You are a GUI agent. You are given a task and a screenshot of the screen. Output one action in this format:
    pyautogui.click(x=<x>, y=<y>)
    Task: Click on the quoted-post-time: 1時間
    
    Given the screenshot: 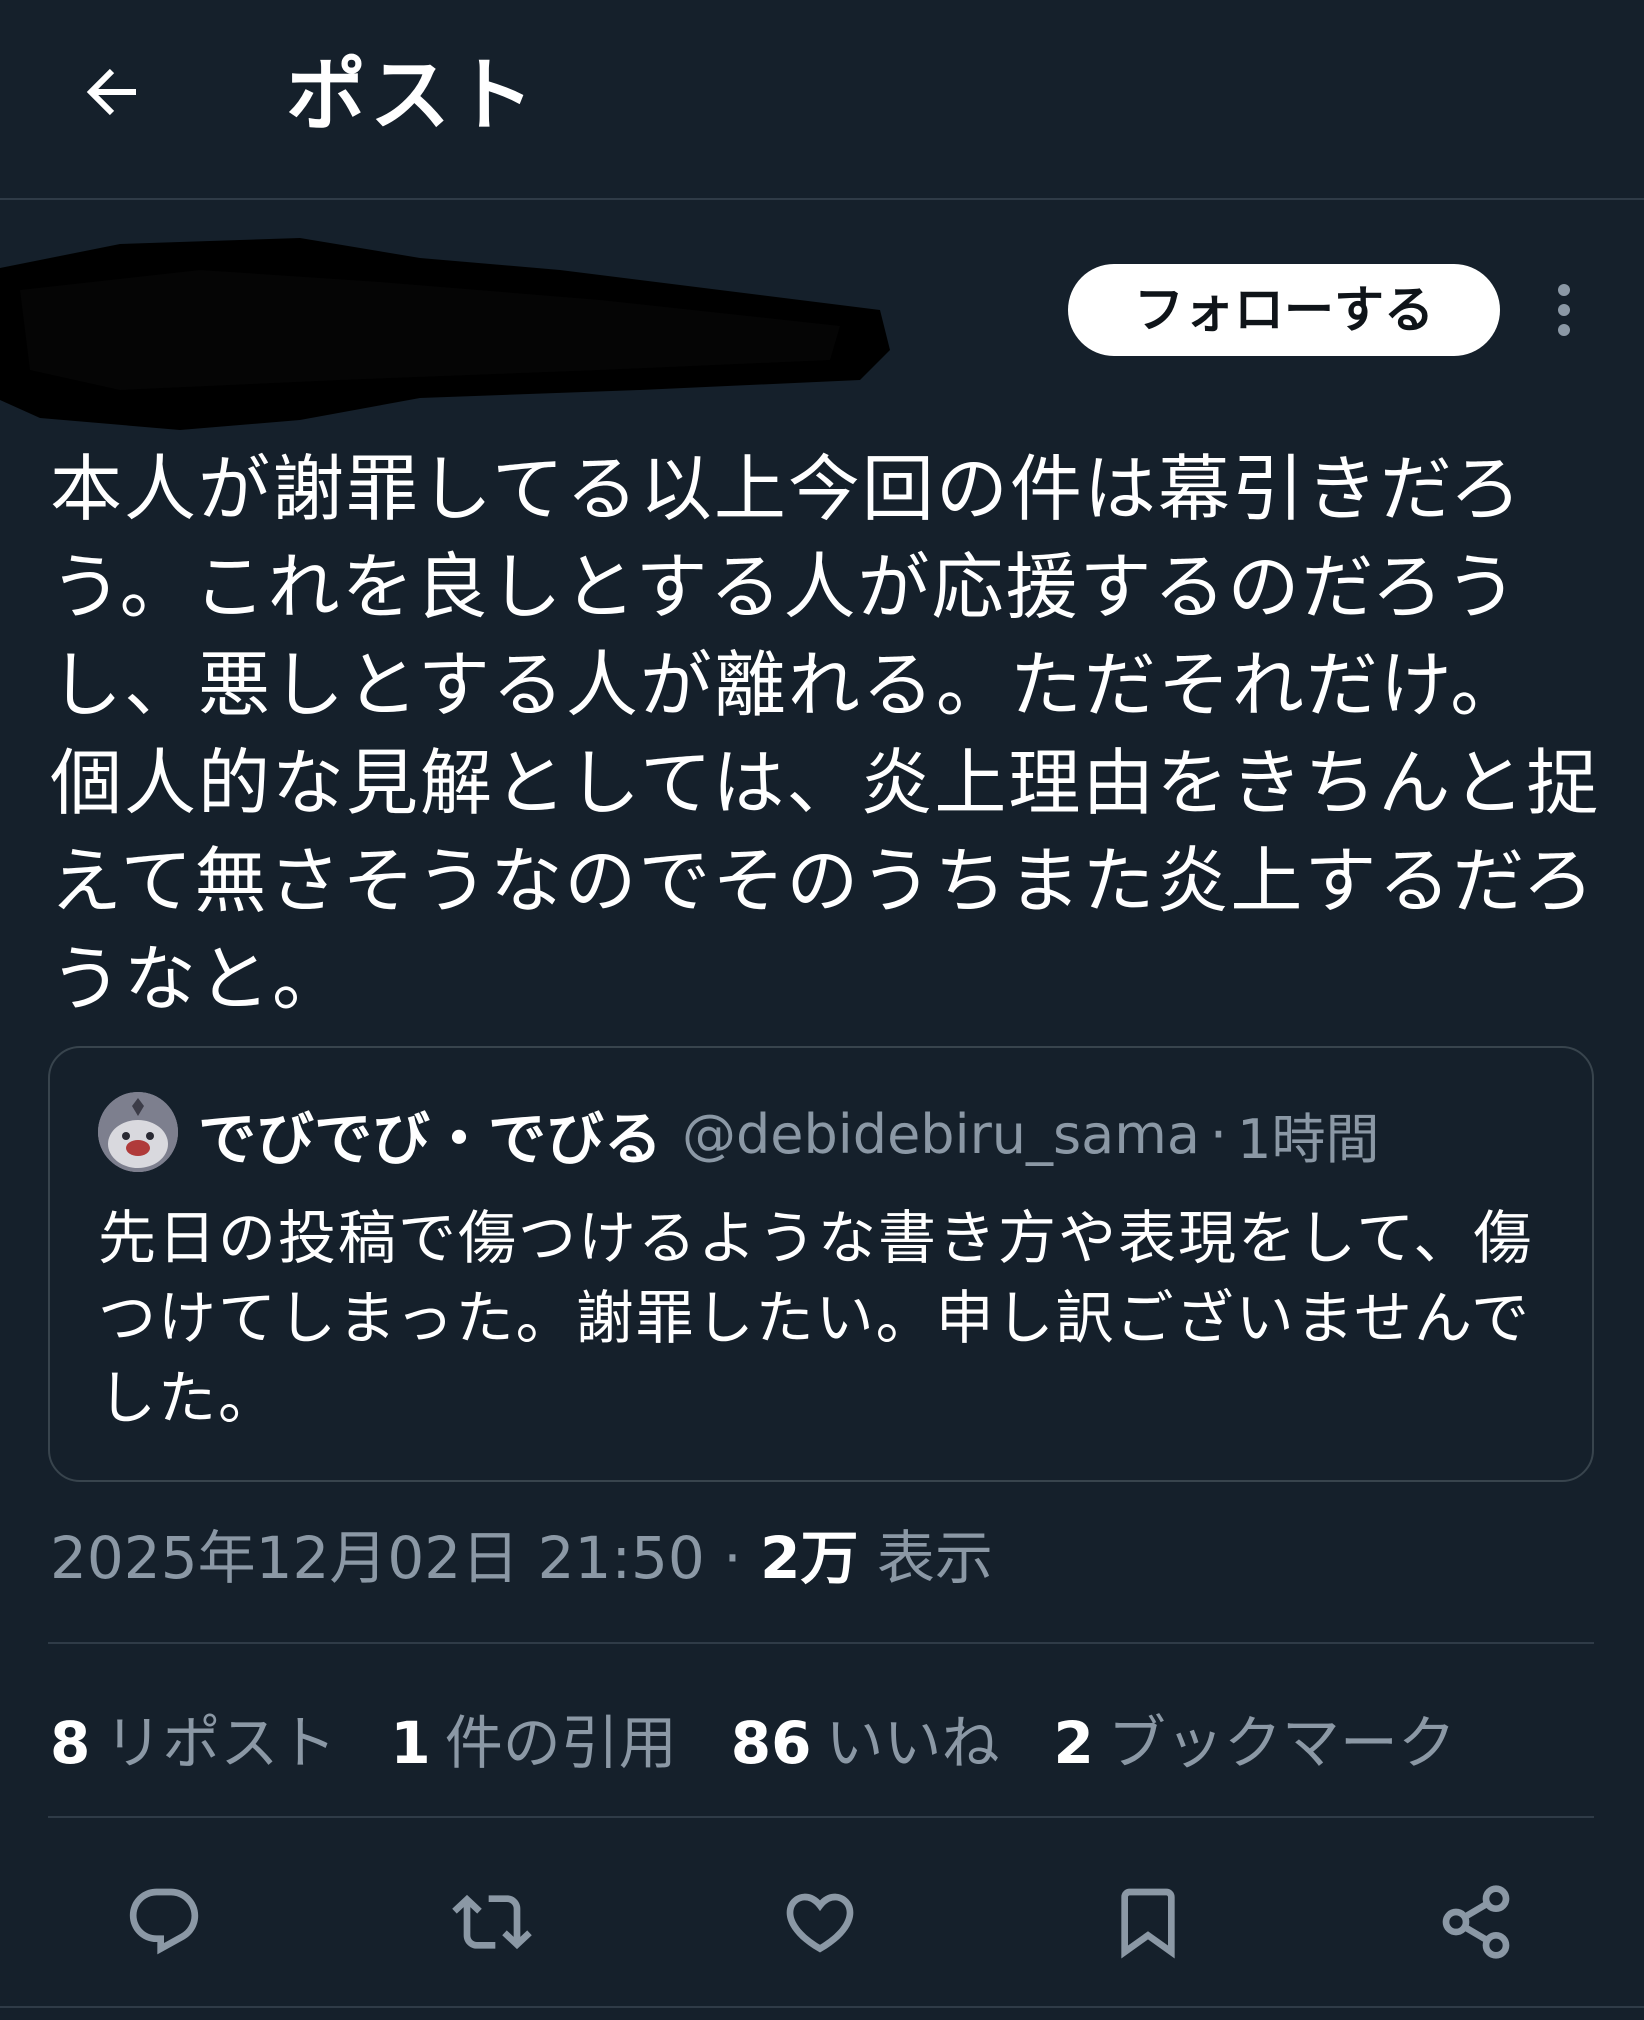 What is the action you would take?
    pyautogui.click(x=1308, y=1139)
    